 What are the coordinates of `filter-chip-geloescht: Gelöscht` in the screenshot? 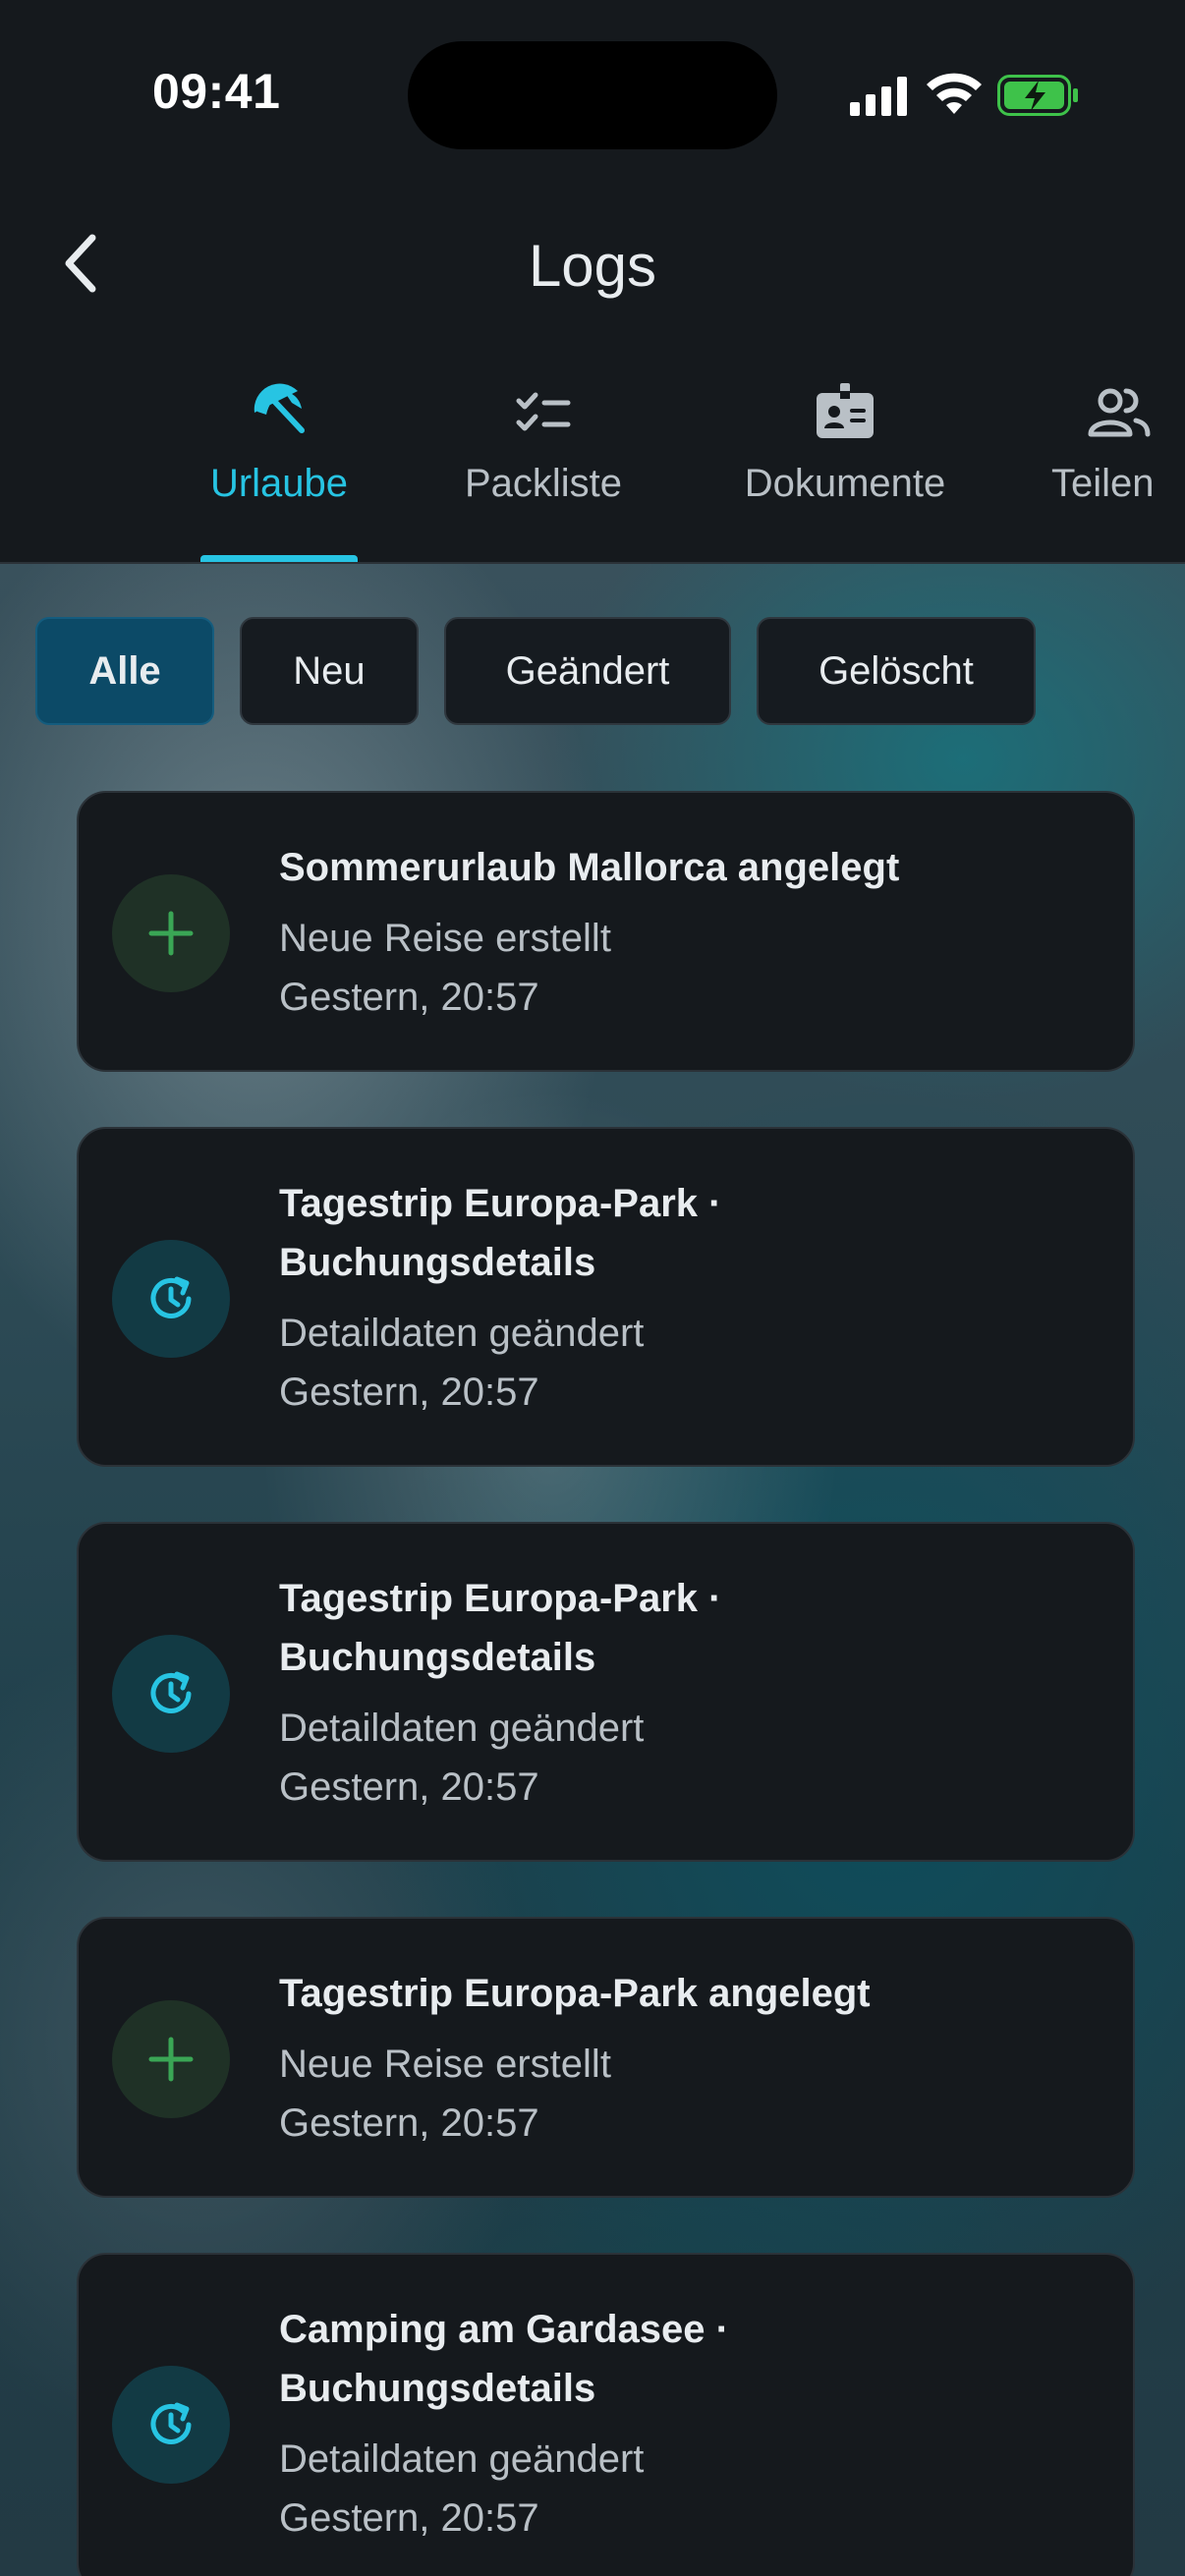 It's located at (897, 671).